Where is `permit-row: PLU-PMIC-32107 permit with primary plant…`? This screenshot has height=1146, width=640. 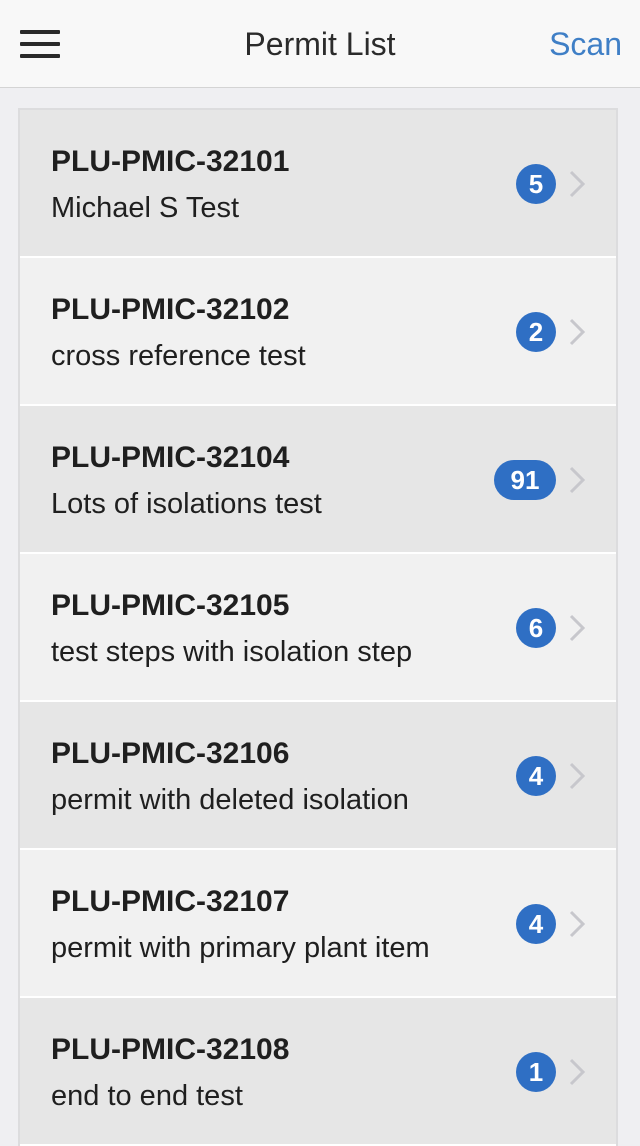
permit-row: PLU-PMIC-32107 permit with primary plant… is located at coordinates (318, 924).